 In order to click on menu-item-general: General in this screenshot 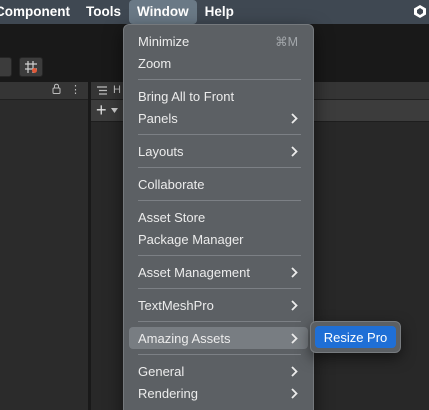, I will do `click(218, 371)`.